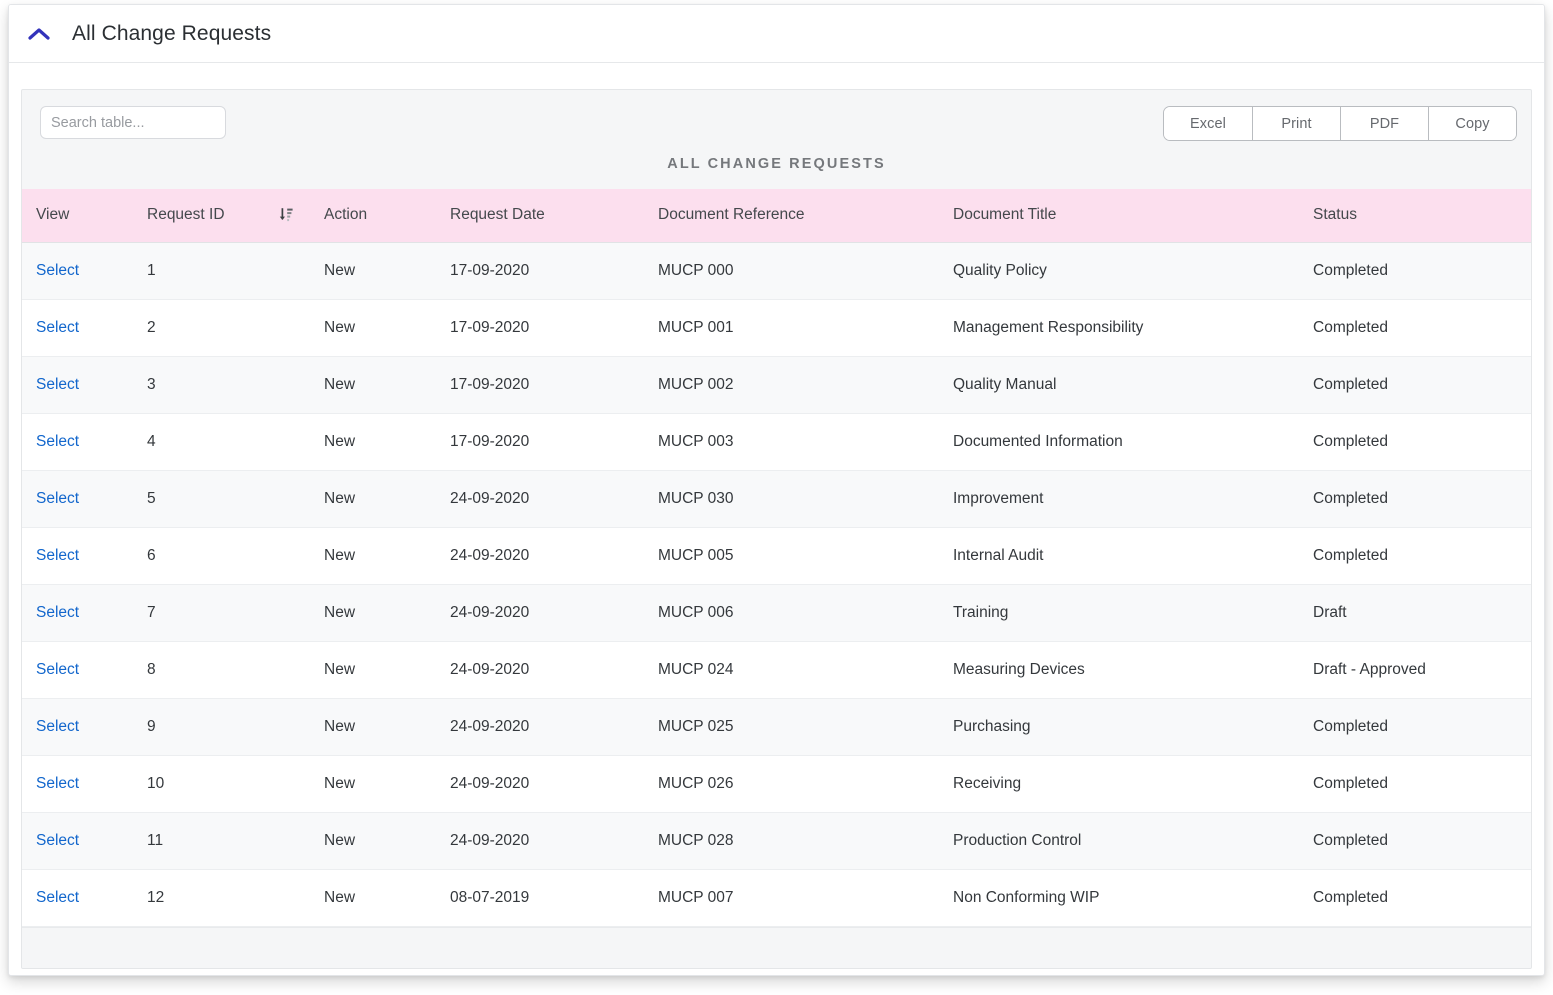 The height and width of the screenshot is (995, 1553). What do you see at coordinates (221, 442) in the screenshot?
I see `cell-request-id: 4` at bounding box center [221, 442].